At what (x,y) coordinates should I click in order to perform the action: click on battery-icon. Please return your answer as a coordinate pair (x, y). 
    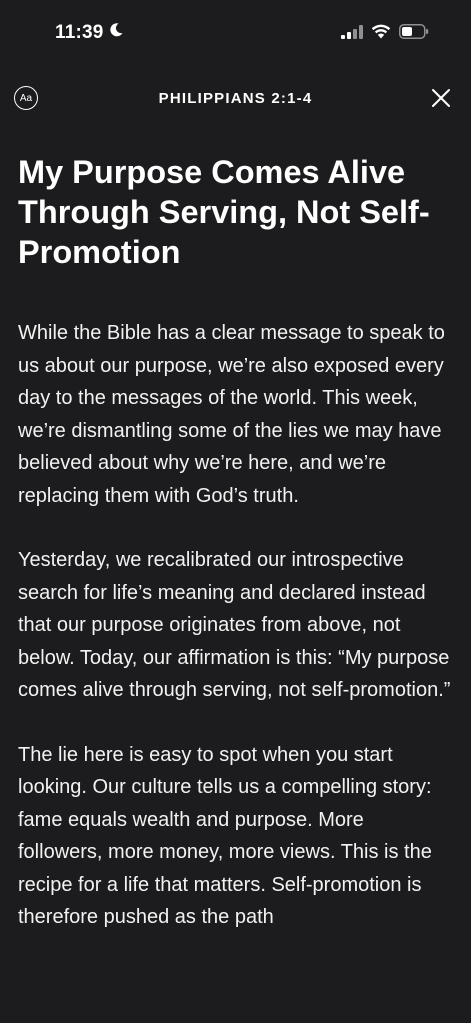
    Looking at the image, I should click on (414, 34).